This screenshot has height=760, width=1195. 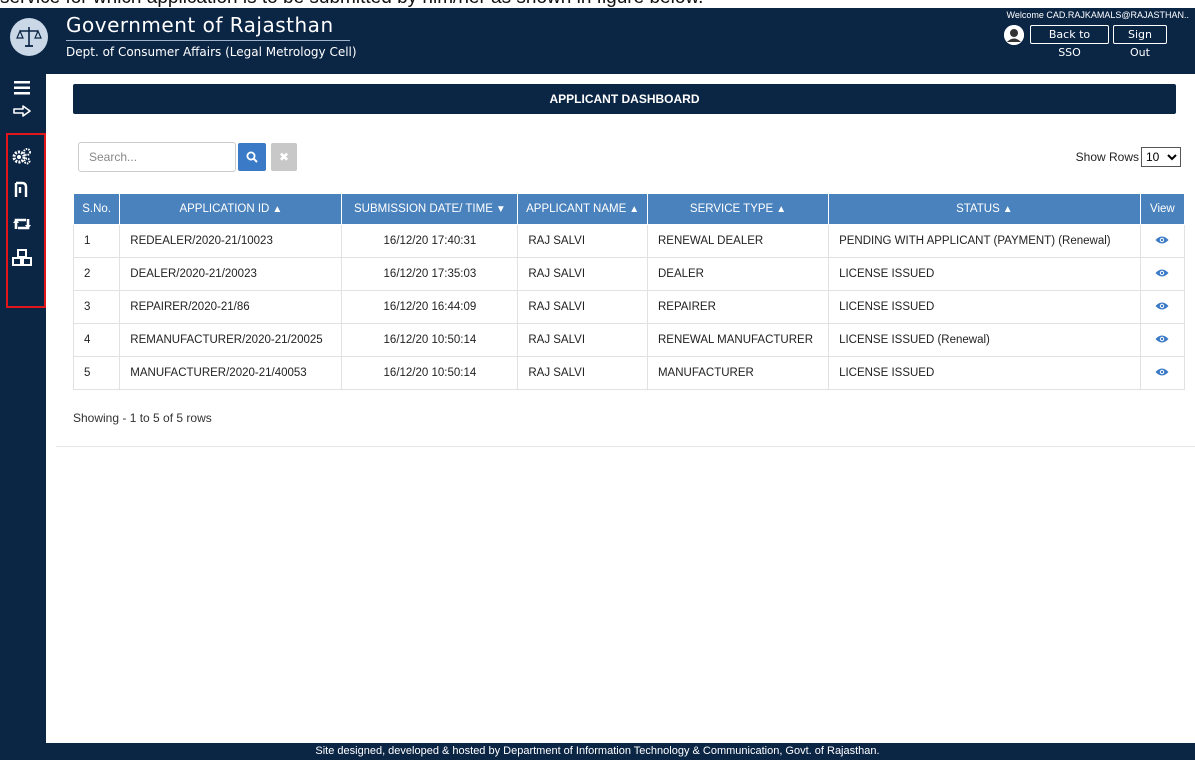 I want to click on cell-application-id: REDEALER/2020-21/10023, so click(x=231, y=241).